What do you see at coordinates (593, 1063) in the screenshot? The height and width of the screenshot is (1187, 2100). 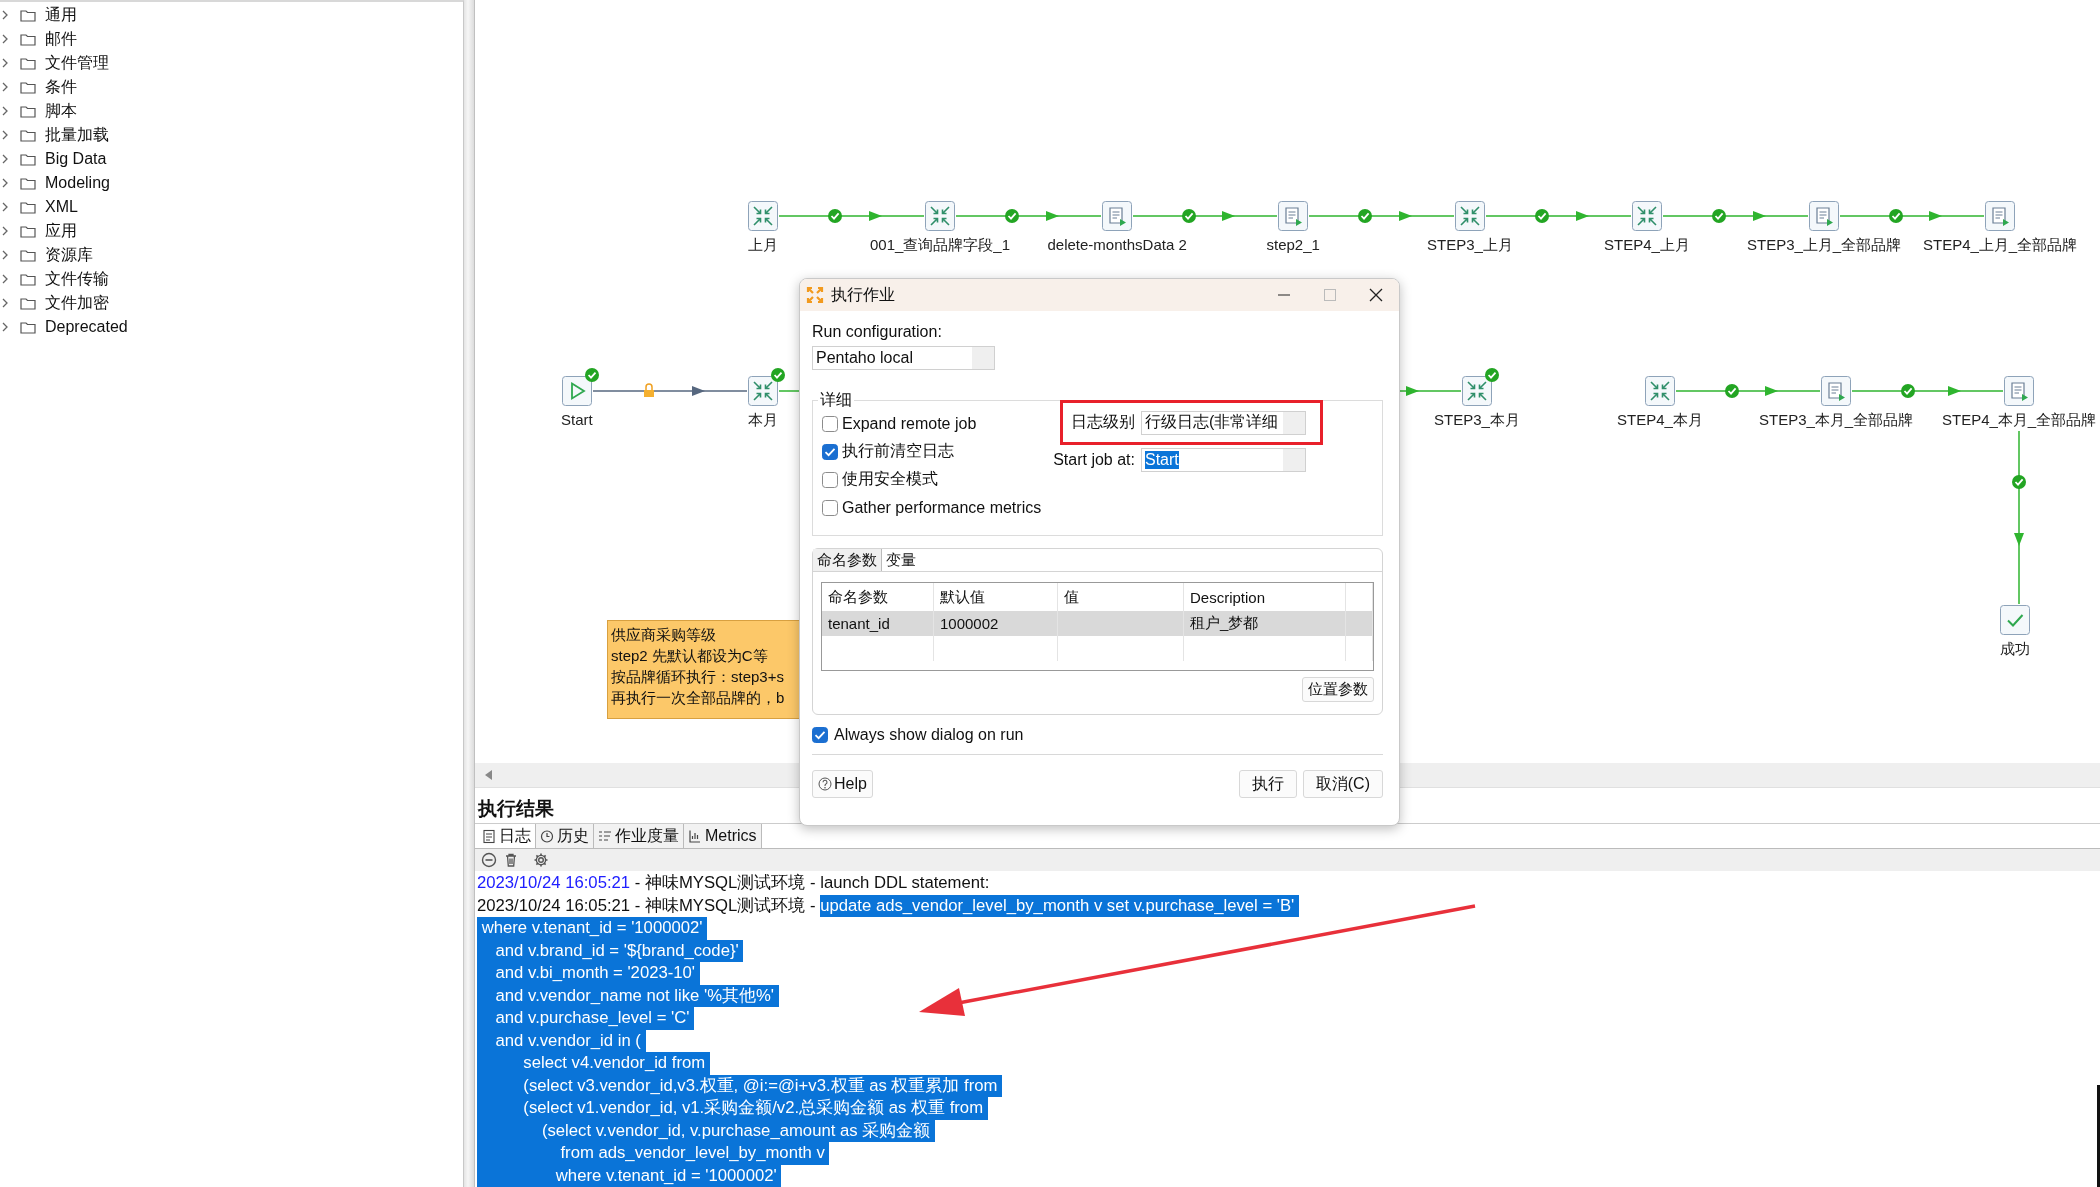 I see `log-text: select v4.vendor_id from` at bounding box center [593, 1063].